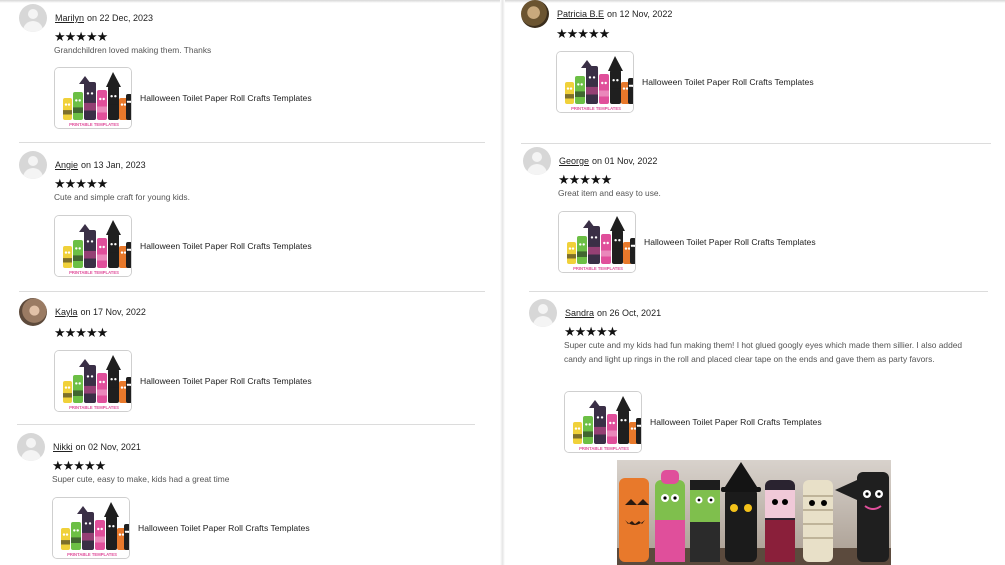  Describe the element at coordinates (640, 14) in the screenshot. I see `review-date: on 12 Nov, 2022` at that location.